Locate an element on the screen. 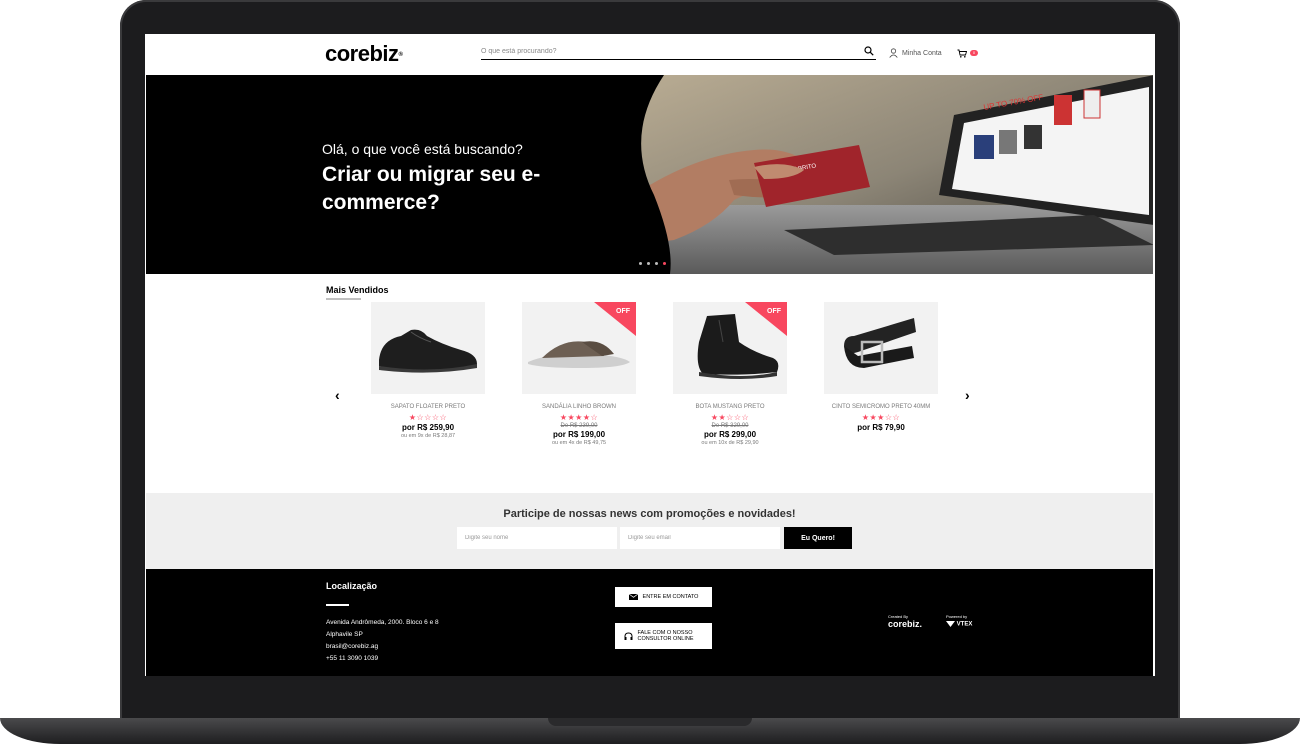  product-price: por R$ 79,90 is located at coordinates (881, 427).